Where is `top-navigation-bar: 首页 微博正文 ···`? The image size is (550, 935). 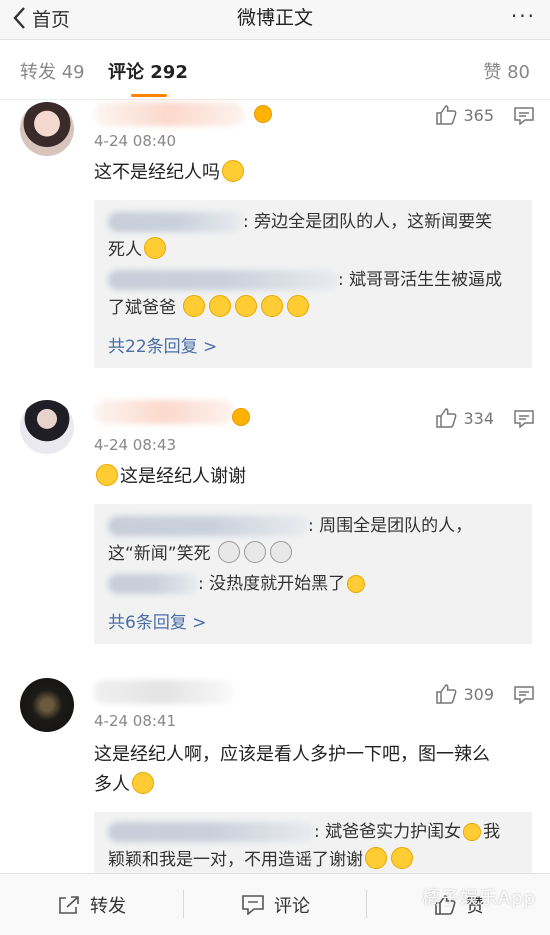 top-navigation-bar: 首页 微博正文 ··· is located at coordinates (275, 20).